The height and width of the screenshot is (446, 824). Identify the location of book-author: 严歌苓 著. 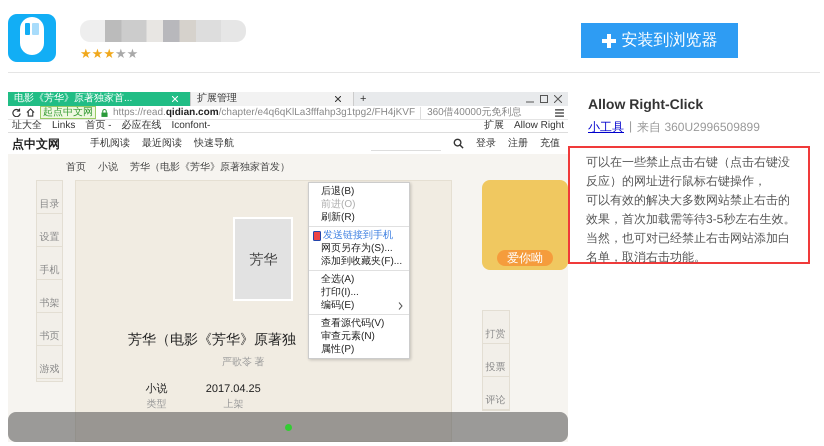
(243, 363).